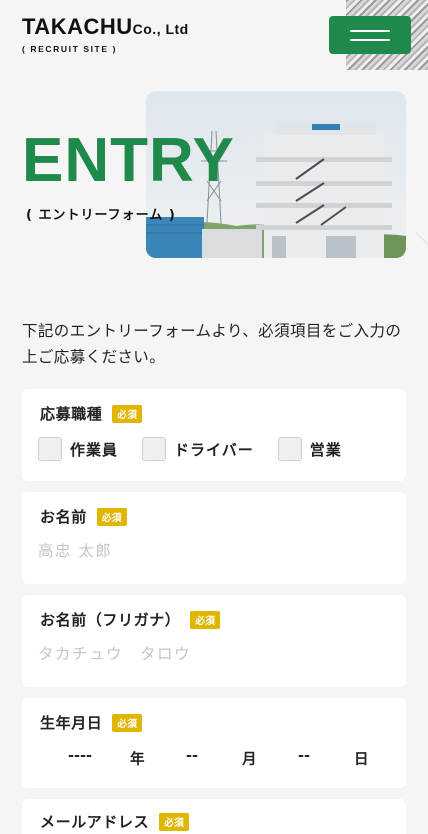 The width and height of the screenshot is (428, 834). What do you see at coordinates (70, 49) in the screenshot?
I see `logo-subtitle: ( RECRUIT SITE )` at bounding box center [70, 49].